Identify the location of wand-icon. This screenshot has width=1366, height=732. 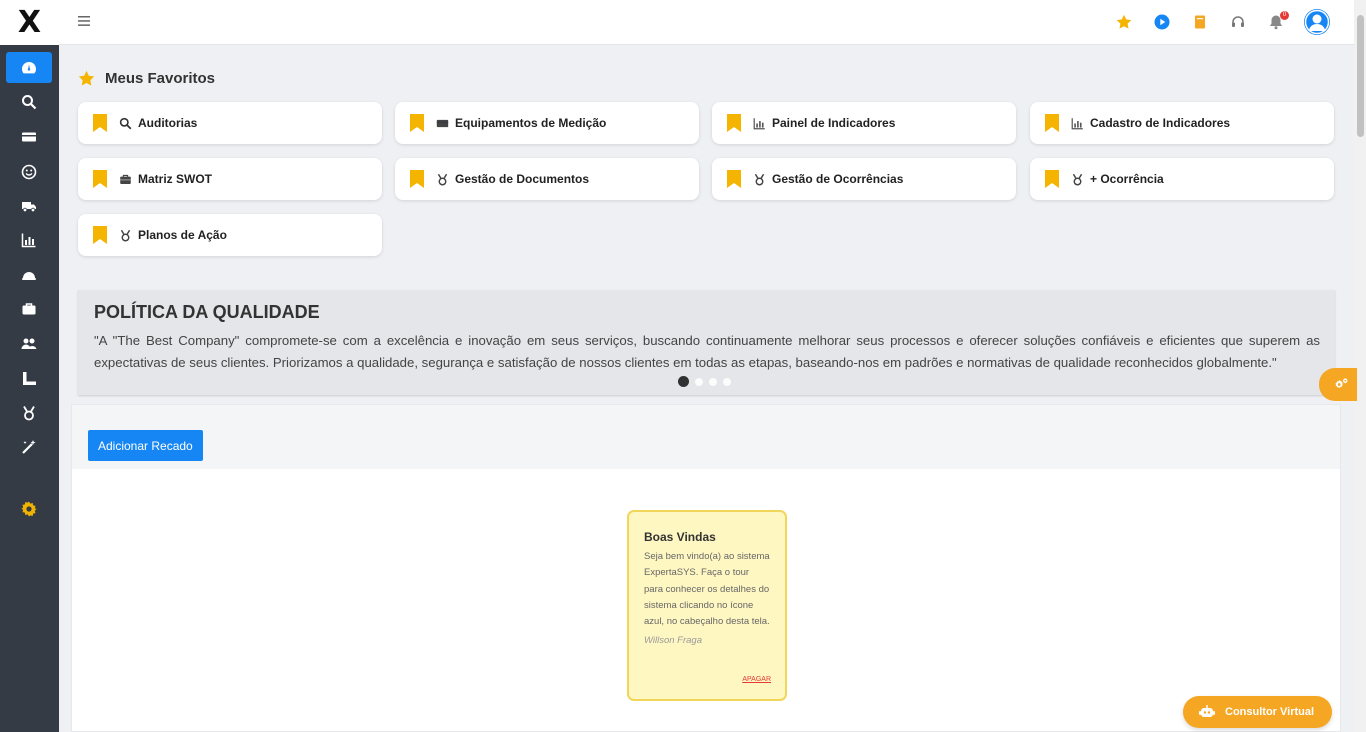
(29, 447).